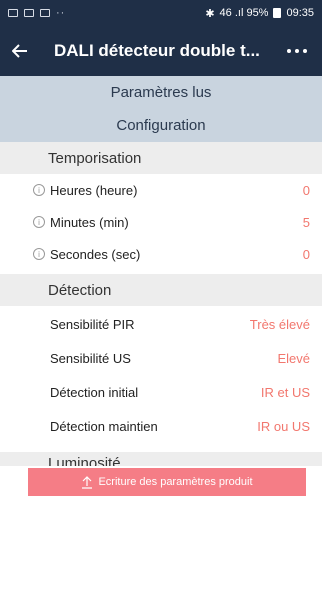  Describe the element at coordinates (161, 125) in the screenshot. I see `tab-configuration: Configuration` at that location.